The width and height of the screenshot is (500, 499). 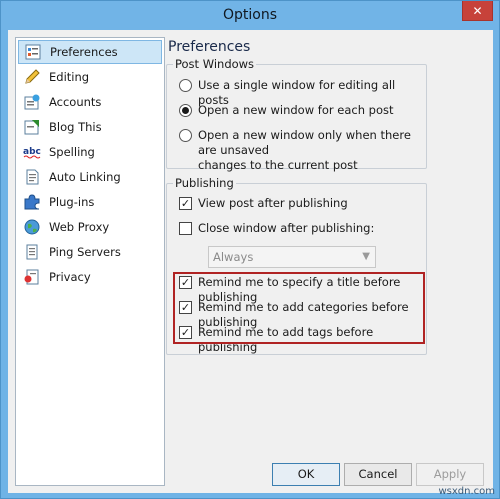 What do you see at coordinates (306, 474) in the screenshot?
I see `ok-button: OK` at bounding box center [306, 474].